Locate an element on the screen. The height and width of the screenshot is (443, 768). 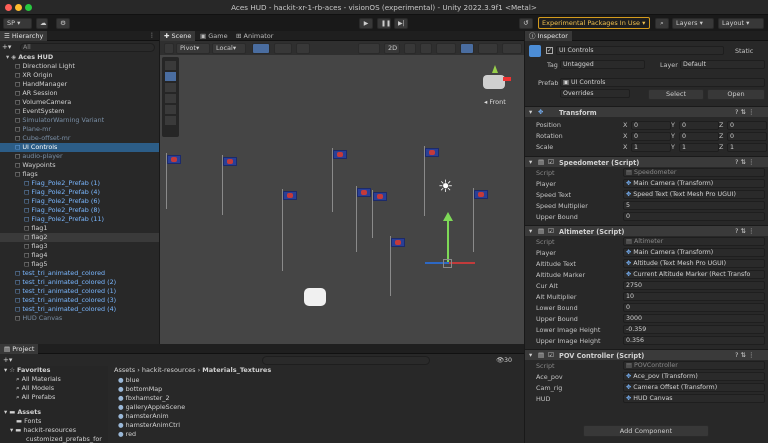
value-field: 2750 is located at coordinates (694, 285).